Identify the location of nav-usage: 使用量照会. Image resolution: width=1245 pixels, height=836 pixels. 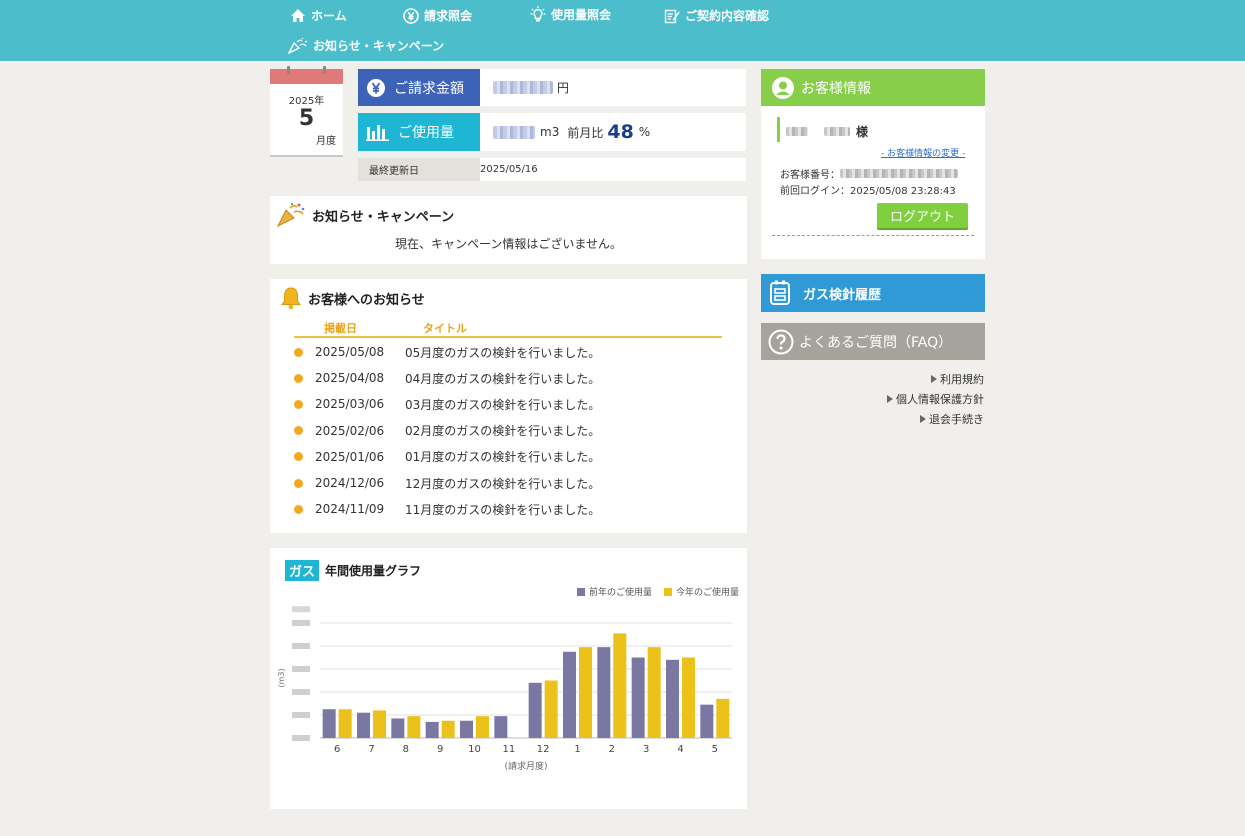
(570, 14).